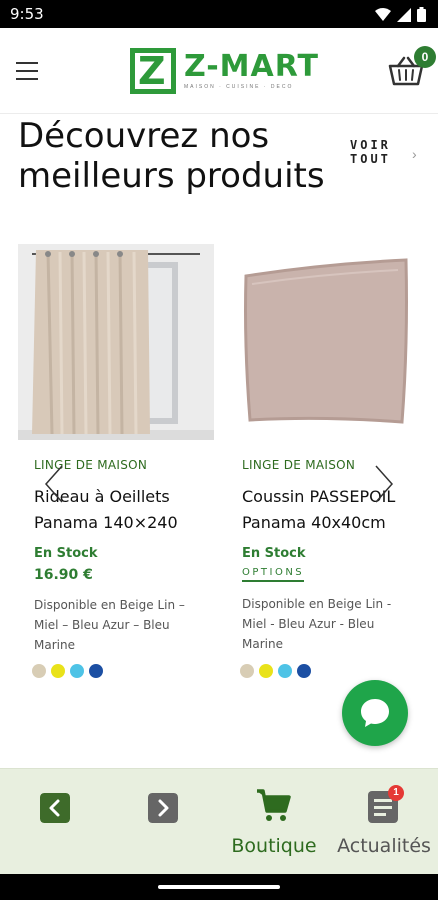  Describe the element at coordinates (27, 71) in the screenshot. I see `menu-icon` at that location.